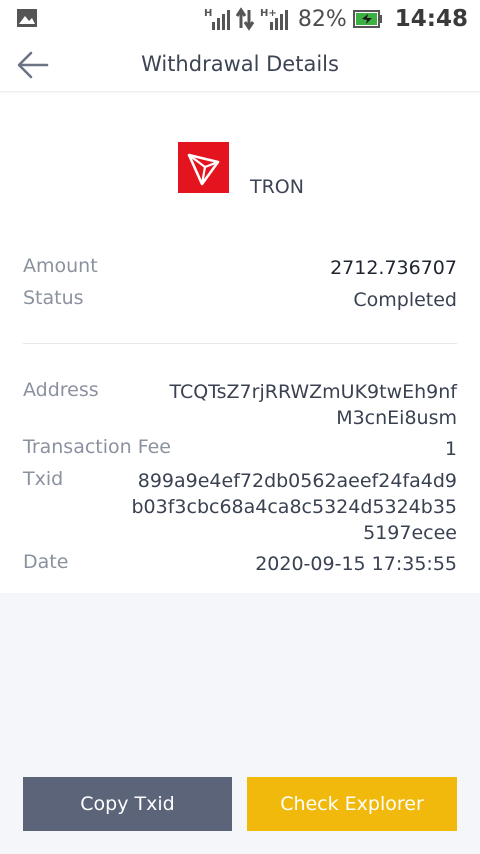  What do you see at coordinates (240, 564) in the screenshot?
I see `date-row: Date 2020-09-15 17:35:55` at bounding box center [240, 564].